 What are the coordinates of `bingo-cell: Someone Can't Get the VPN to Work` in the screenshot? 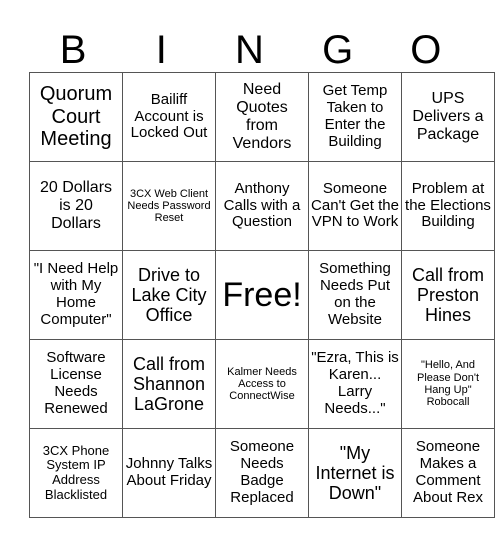 It's located at (355, 206).